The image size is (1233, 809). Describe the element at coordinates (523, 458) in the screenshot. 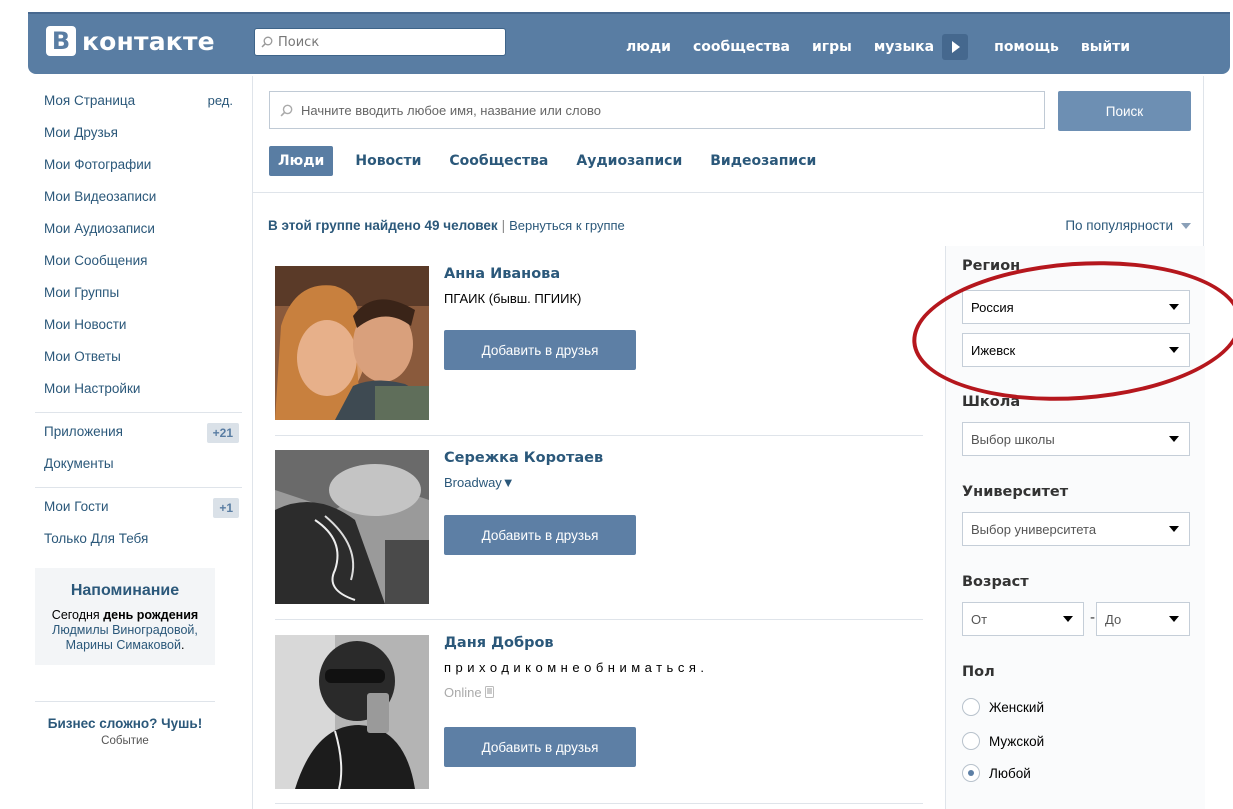

I see `result-name: Сережка Коротаев` at that location.